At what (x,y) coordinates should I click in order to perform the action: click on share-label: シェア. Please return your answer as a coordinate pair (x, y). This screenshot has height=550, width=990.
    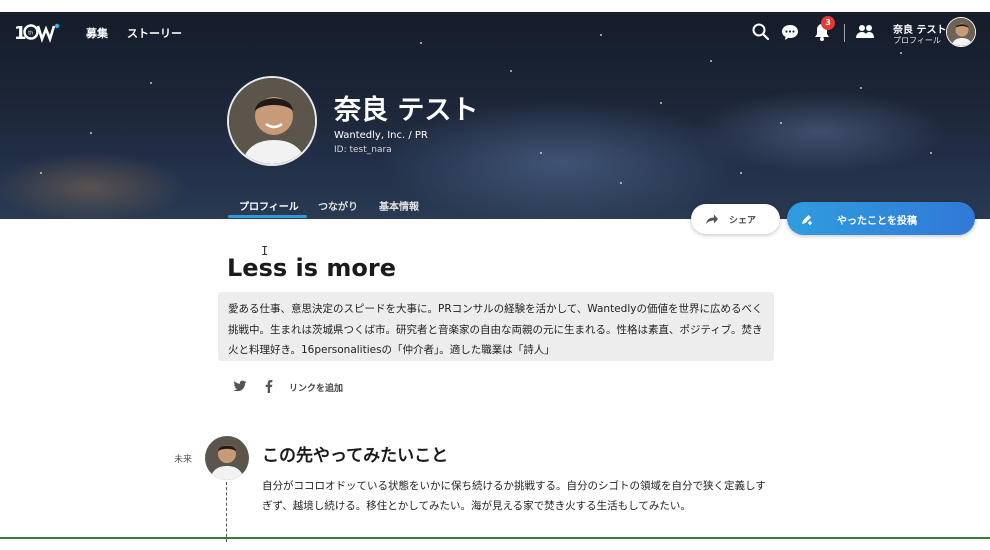
    Looking at the image, I should click on (743, 221).